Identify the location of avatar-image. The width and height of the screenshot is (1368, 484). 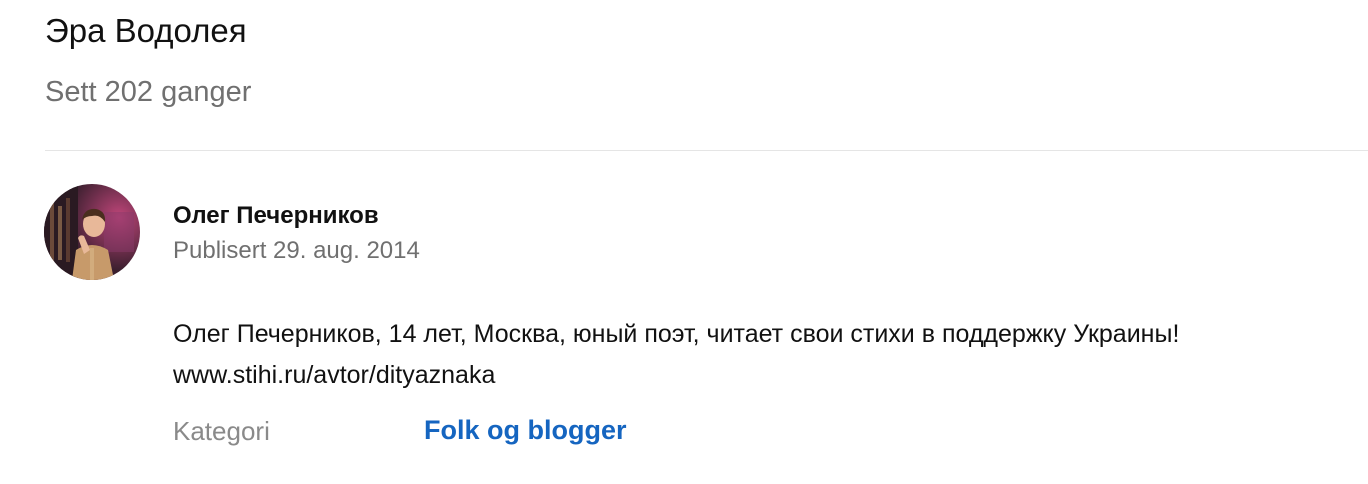
(92, 232).